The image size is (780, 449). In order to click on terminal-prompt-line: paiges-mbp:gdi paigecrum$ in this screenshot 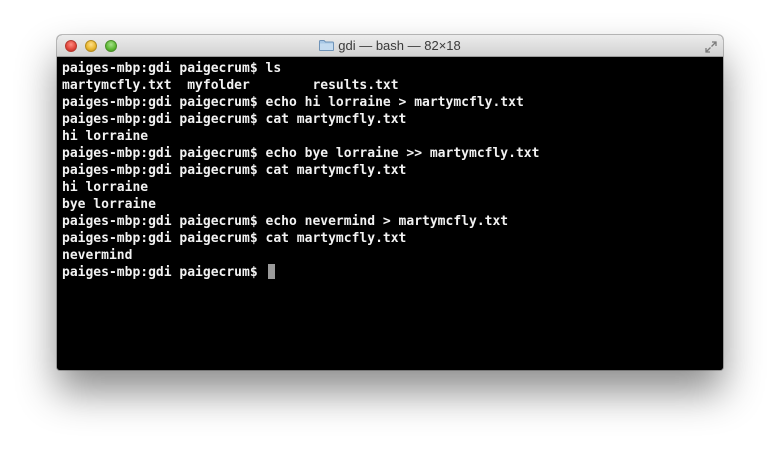, I will do `click(390, 272)`.